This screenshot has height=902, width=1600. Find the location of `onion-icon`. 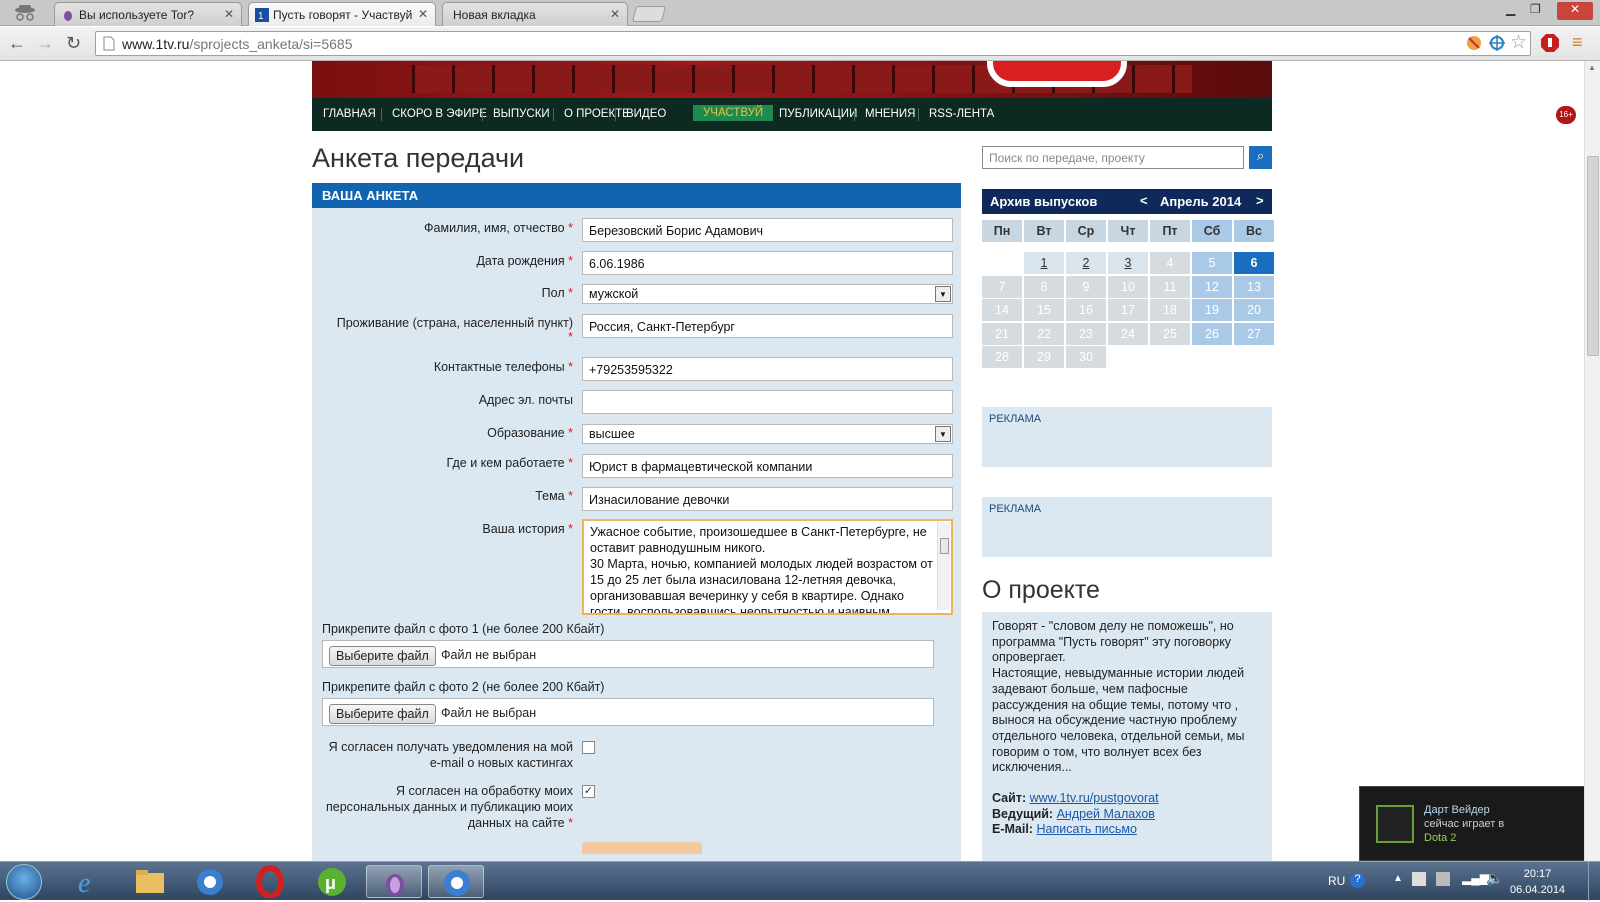

onion-icon is located at coordinates (68, 15).